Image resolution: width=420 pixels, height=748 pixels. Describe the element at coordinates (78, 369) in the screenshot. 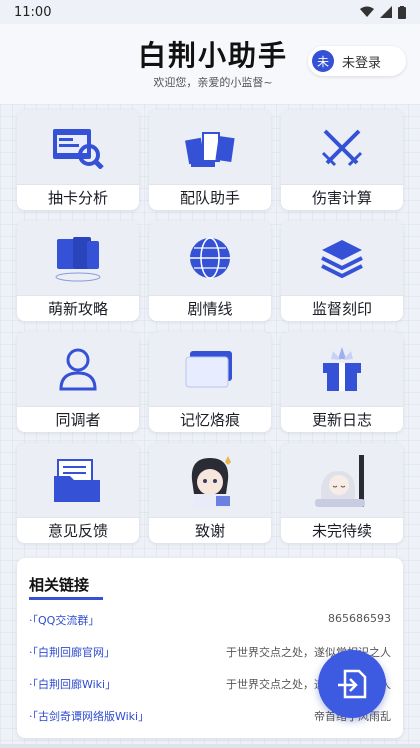

I see `person-icon` at that location.